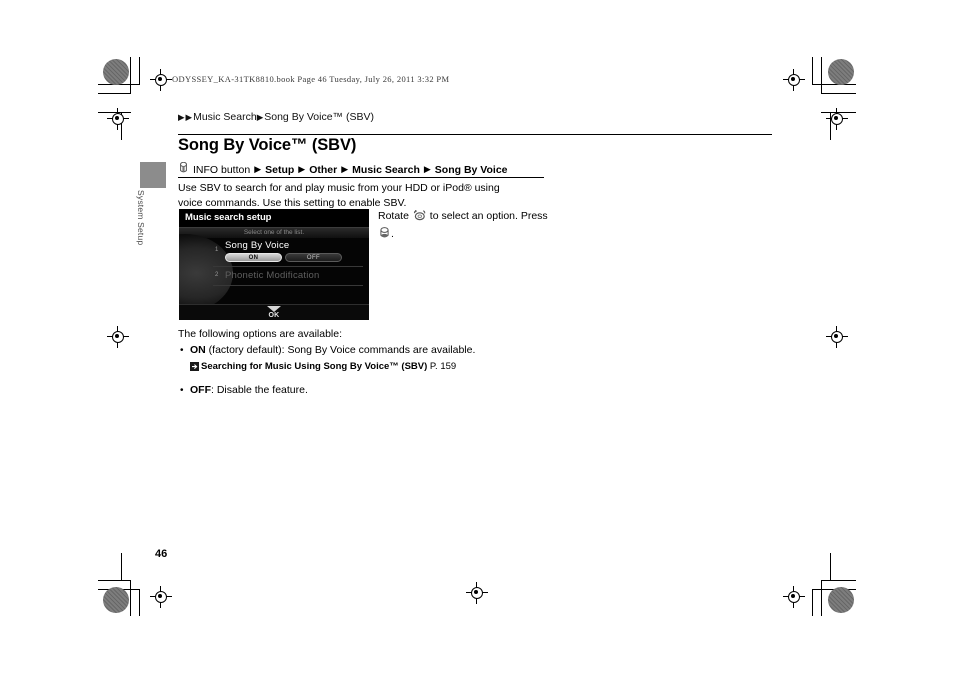  What do you see at coordinates (228, 217) in the screenshot?
I see `screen-title: Music search setup` at bounding box center [228, 217].